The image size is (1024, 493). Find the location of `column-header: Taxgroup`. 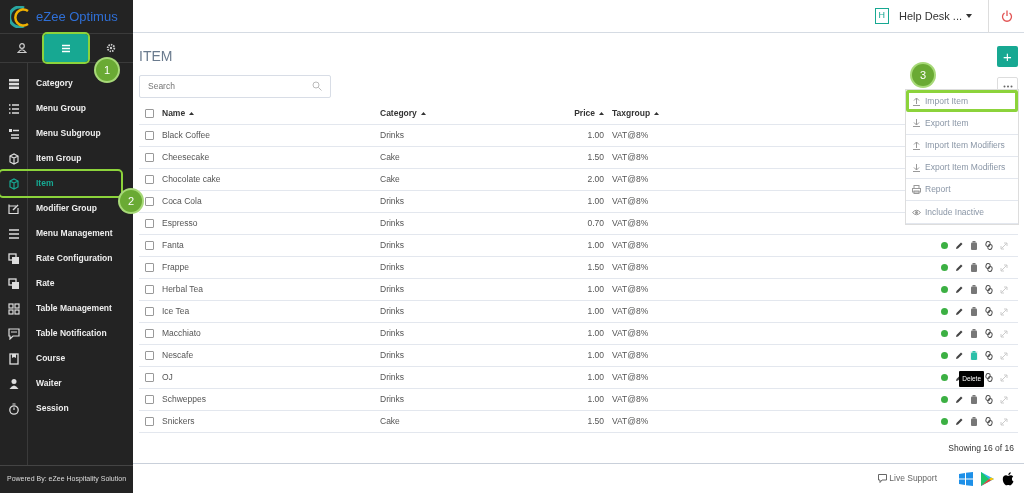

column-header: Taxgroup is located at coordinates (652, 113).